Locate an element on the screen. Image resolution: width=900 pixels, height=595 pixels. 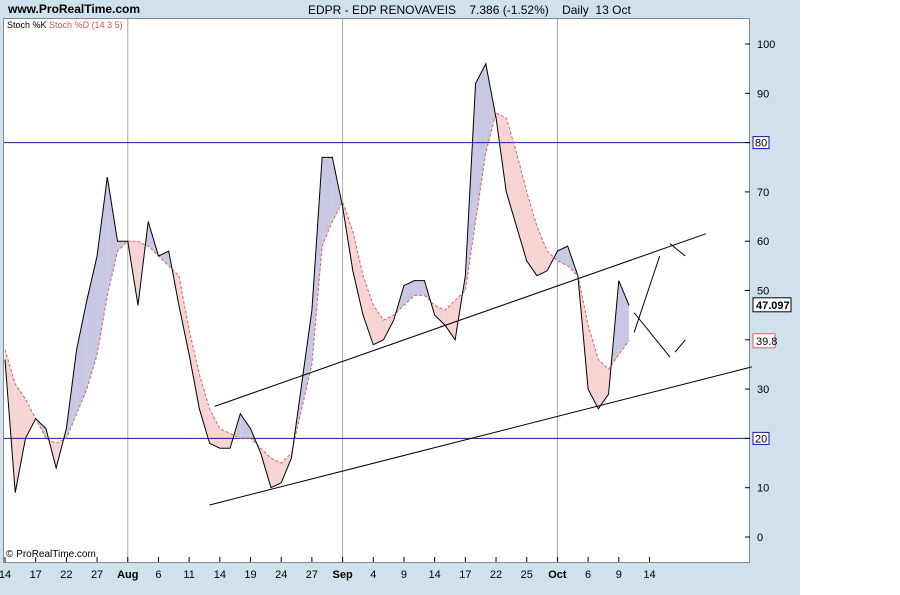
legend-k: Stoch %K is located at coordinates (27, 25).